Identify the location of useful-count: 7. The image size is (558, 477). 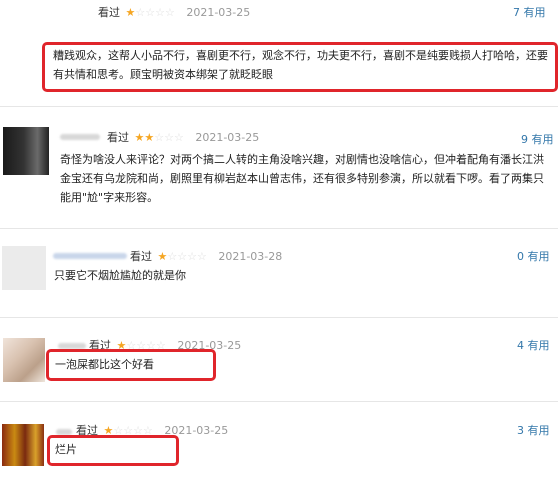
(516, 12).